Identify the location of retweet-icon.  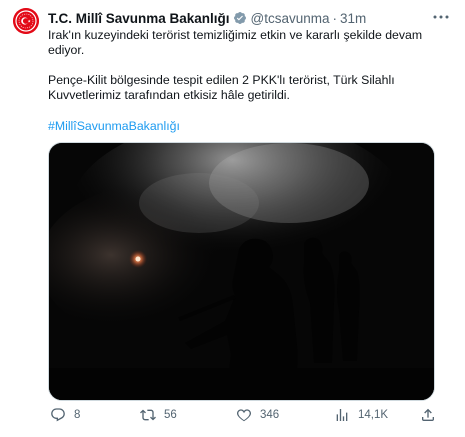
(148, 415).